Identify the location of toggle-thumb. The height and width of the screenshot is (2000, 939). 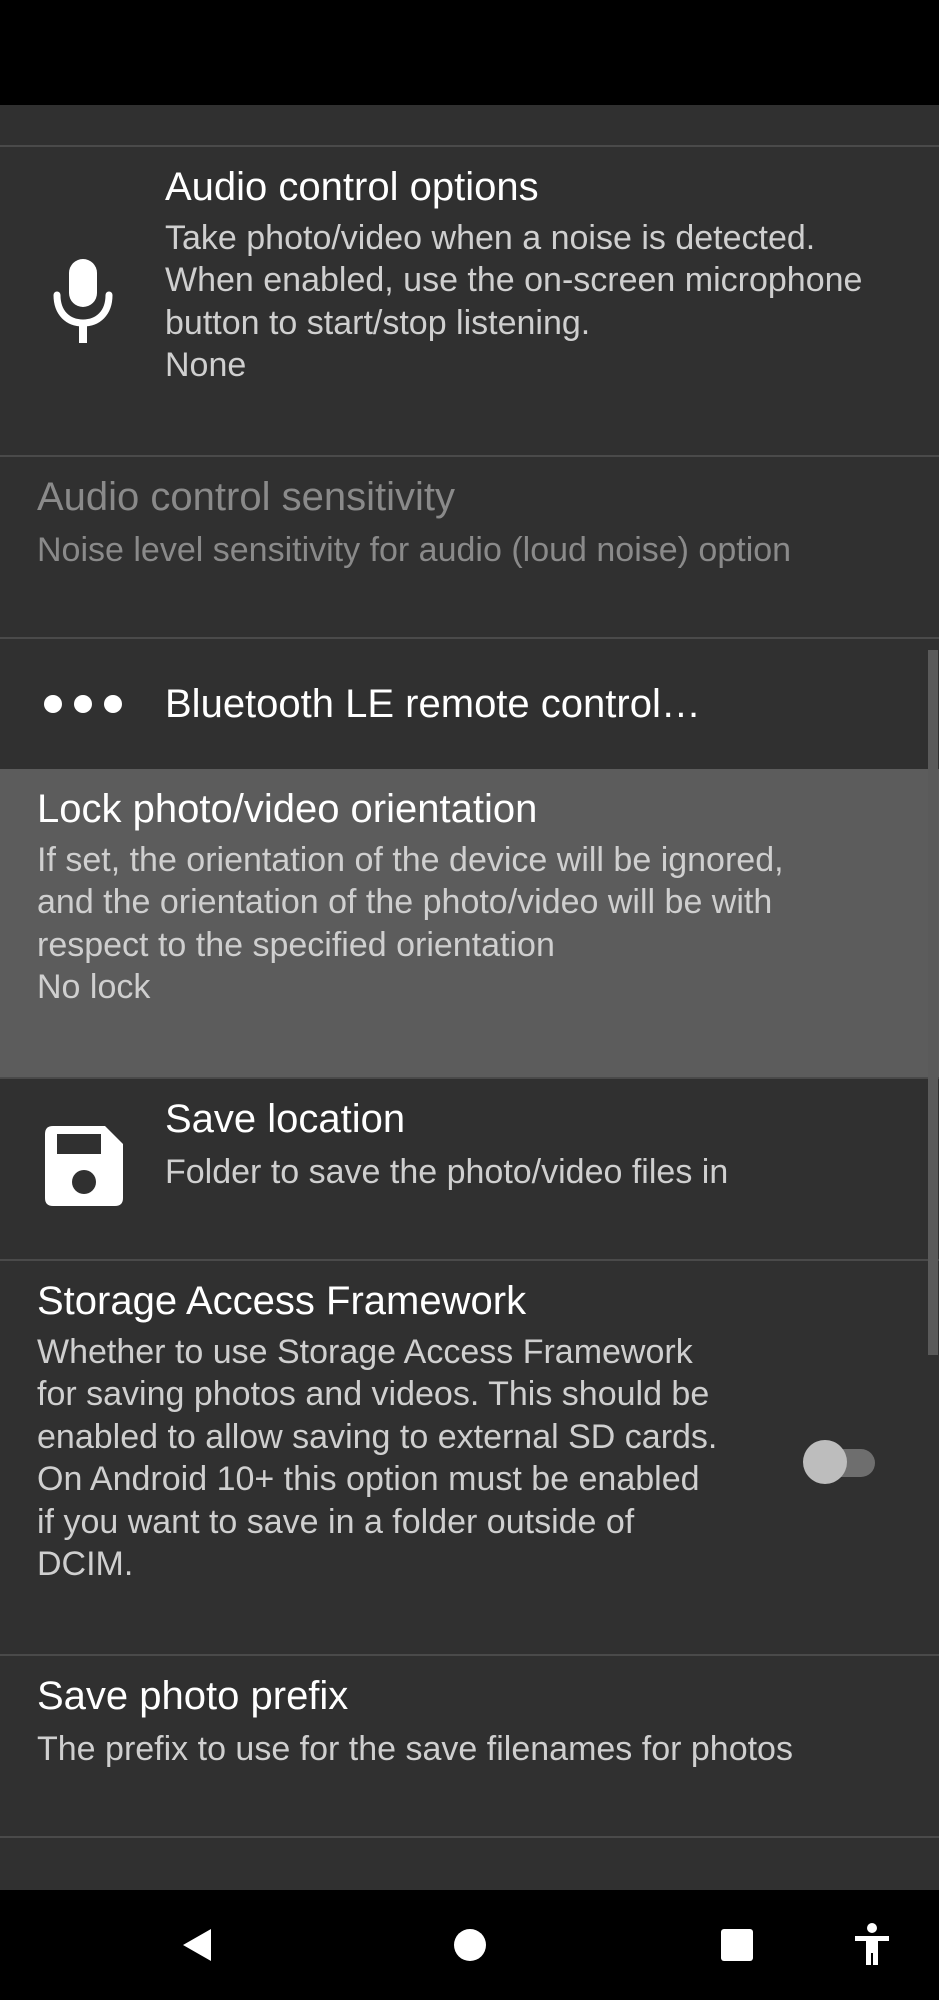
(825, 1462).